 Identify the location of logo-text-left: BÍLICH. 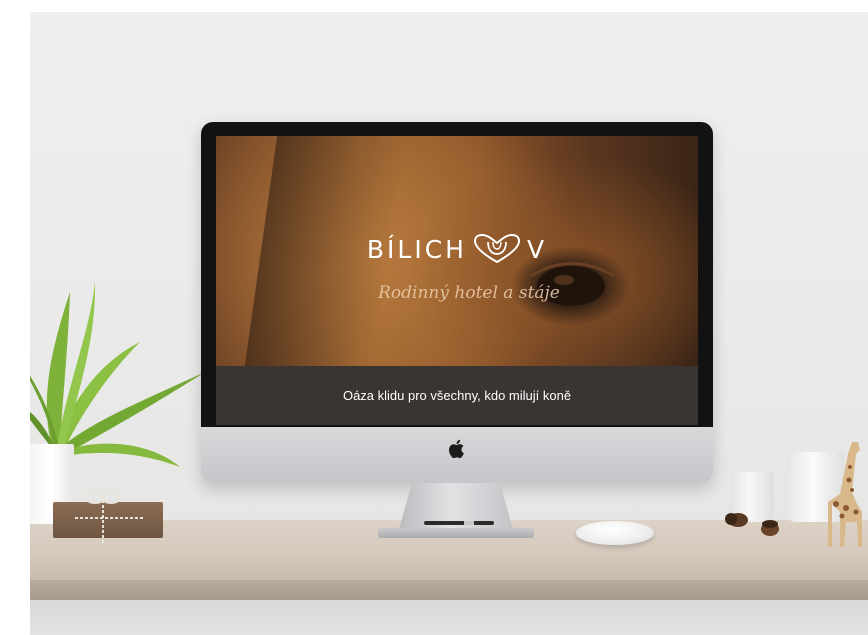
(416, 249).